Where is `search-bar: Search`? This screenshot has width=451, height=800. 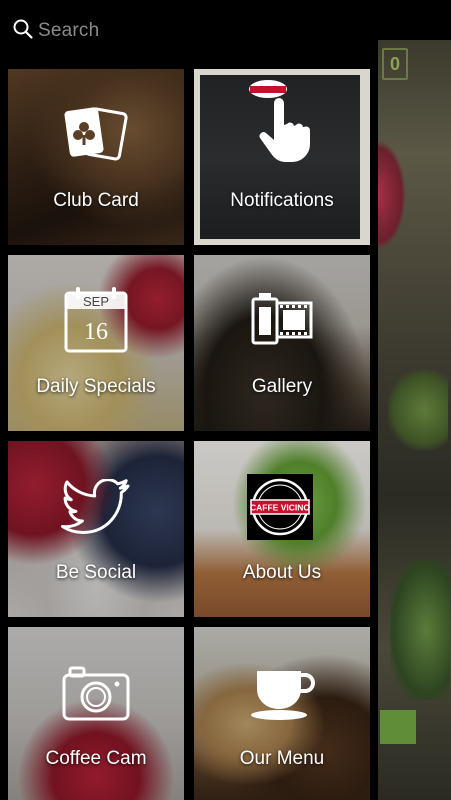 search-bar: Search is located at coordinates (189, 31).